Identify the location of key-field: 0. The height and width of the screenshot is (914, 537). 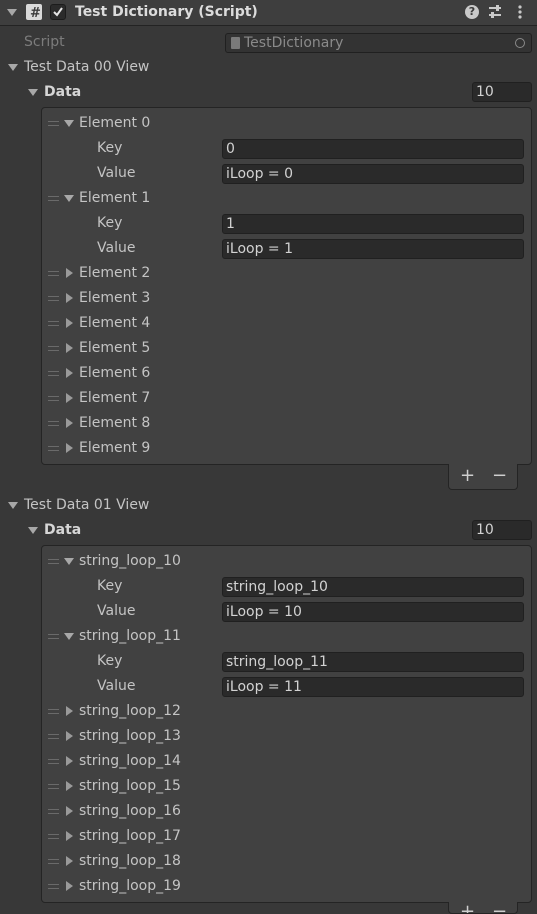
(373, 149).